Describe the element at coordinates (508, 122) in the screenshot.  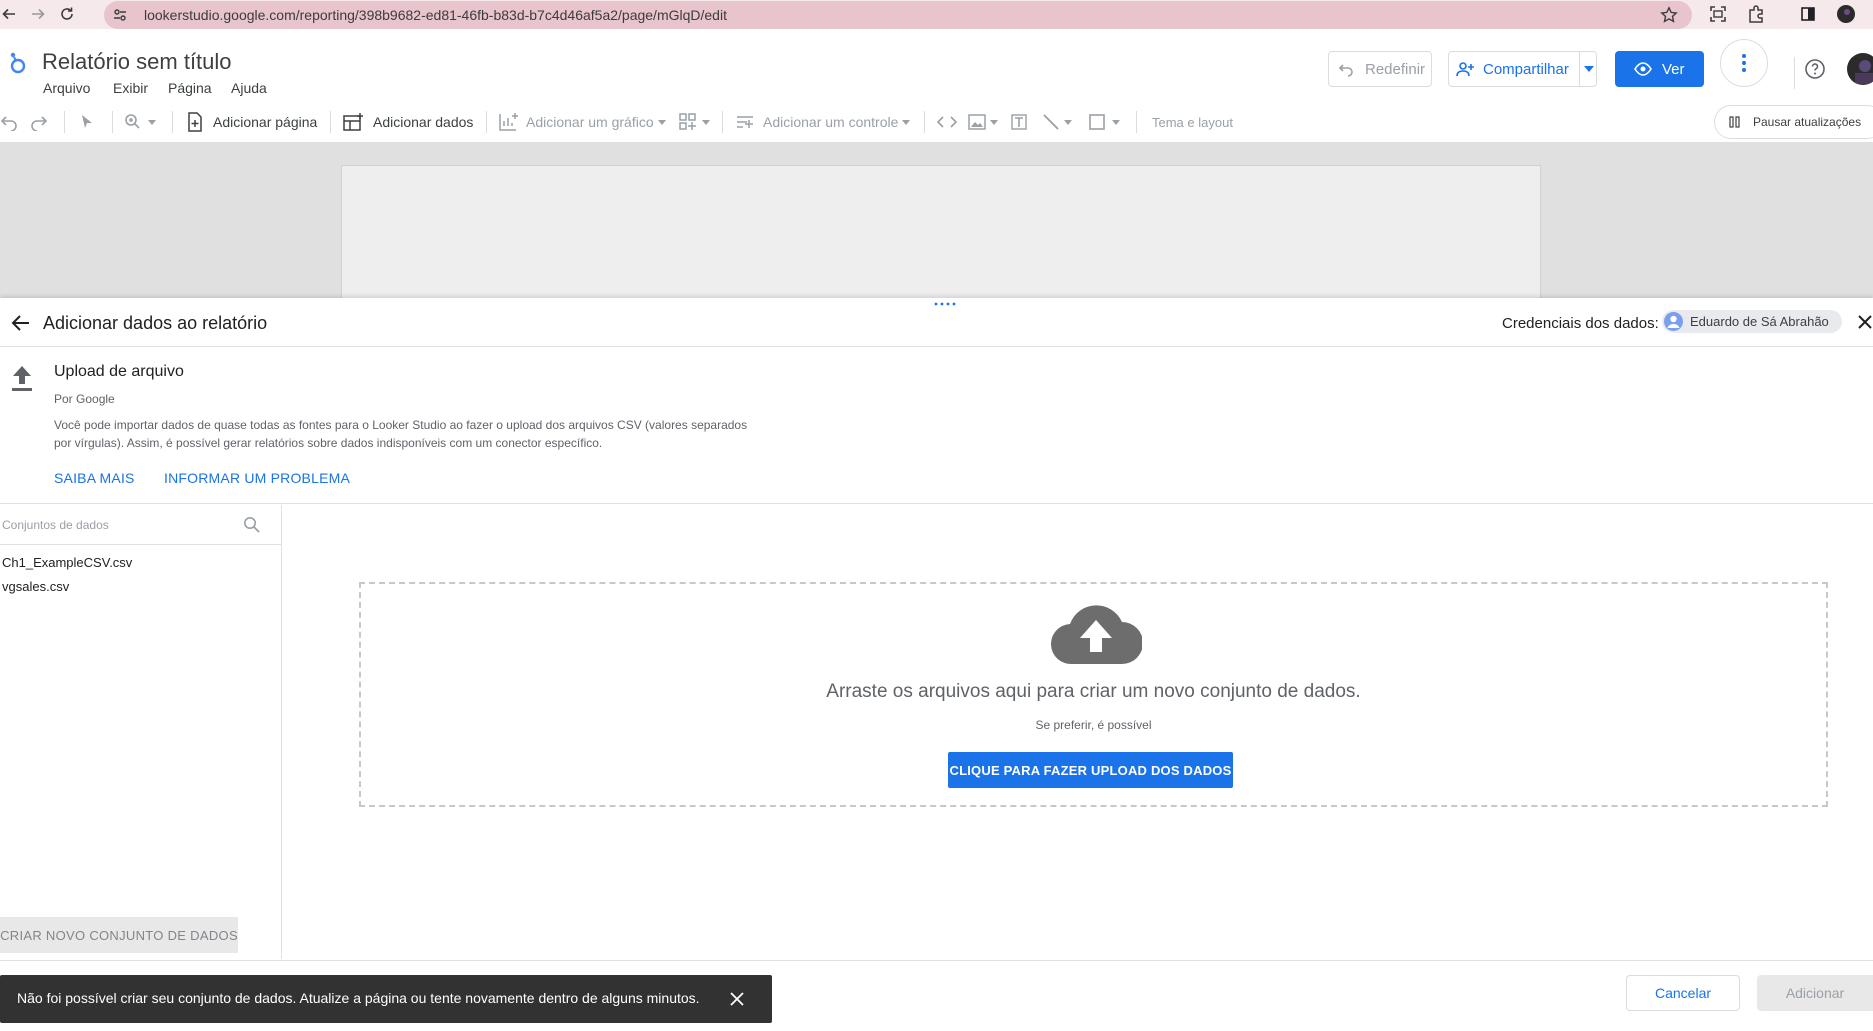
I see `chart-icon` at that location.